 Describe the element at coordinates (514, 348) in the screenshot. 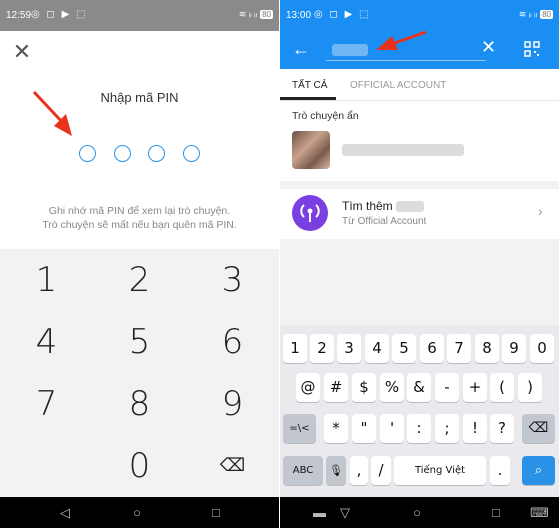

I see `kb-key-9: 9` at that location.